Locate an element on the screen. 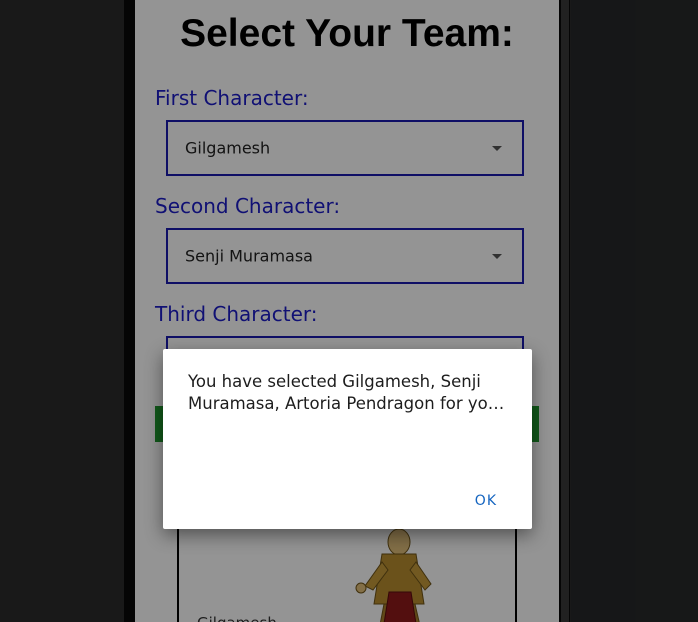 Image resolution: width=698 pixels, height=622 pixels. ok-button: OK is located at coordinates (486, 501).